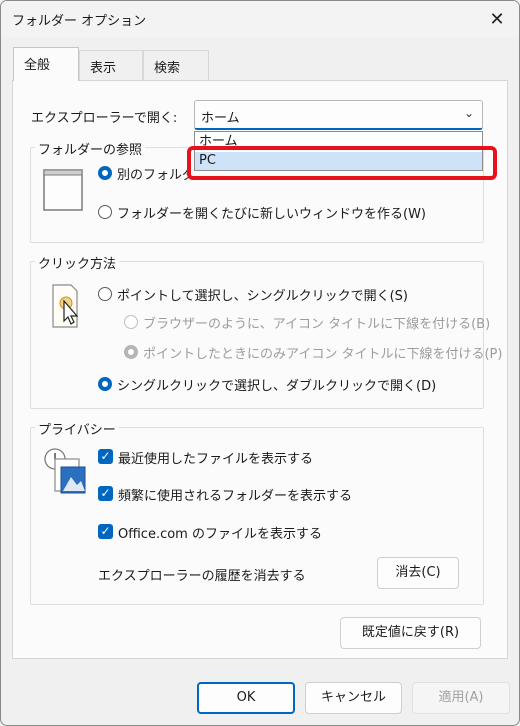  Describe the element at coordinates (271, 214) in the screenshot. I see `new-window-label: フォルダーを開くたびに新しいウィンドウを作る(W)` at that location.